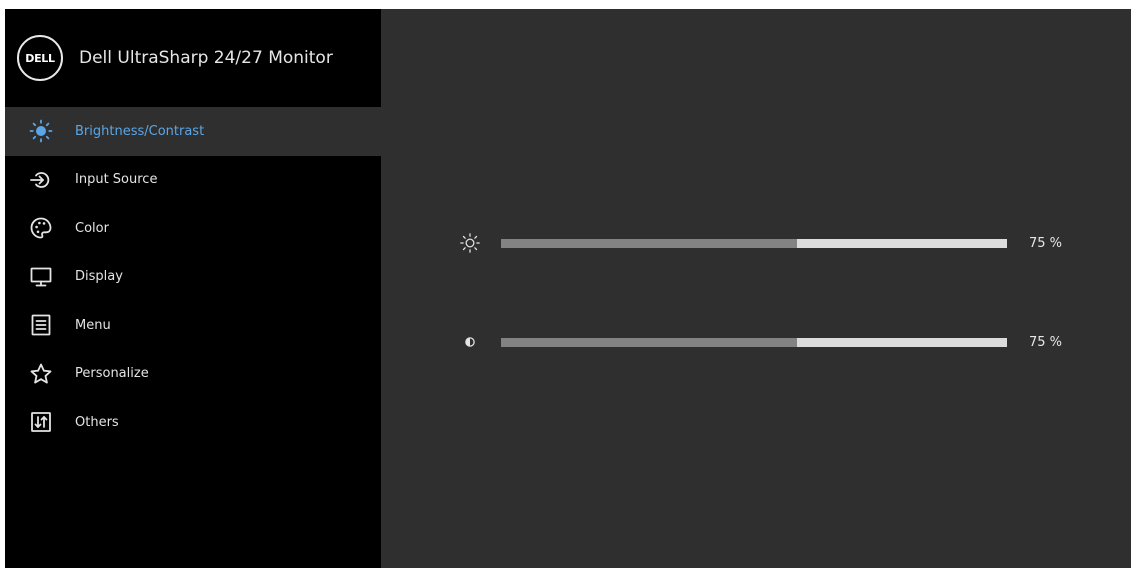 The width and height of the screenshot is (1137, 568). What do you see at coordinates (97, 422) in the screenshot?
I see `menu-item-label: Others` at bounding box center [97, 422].